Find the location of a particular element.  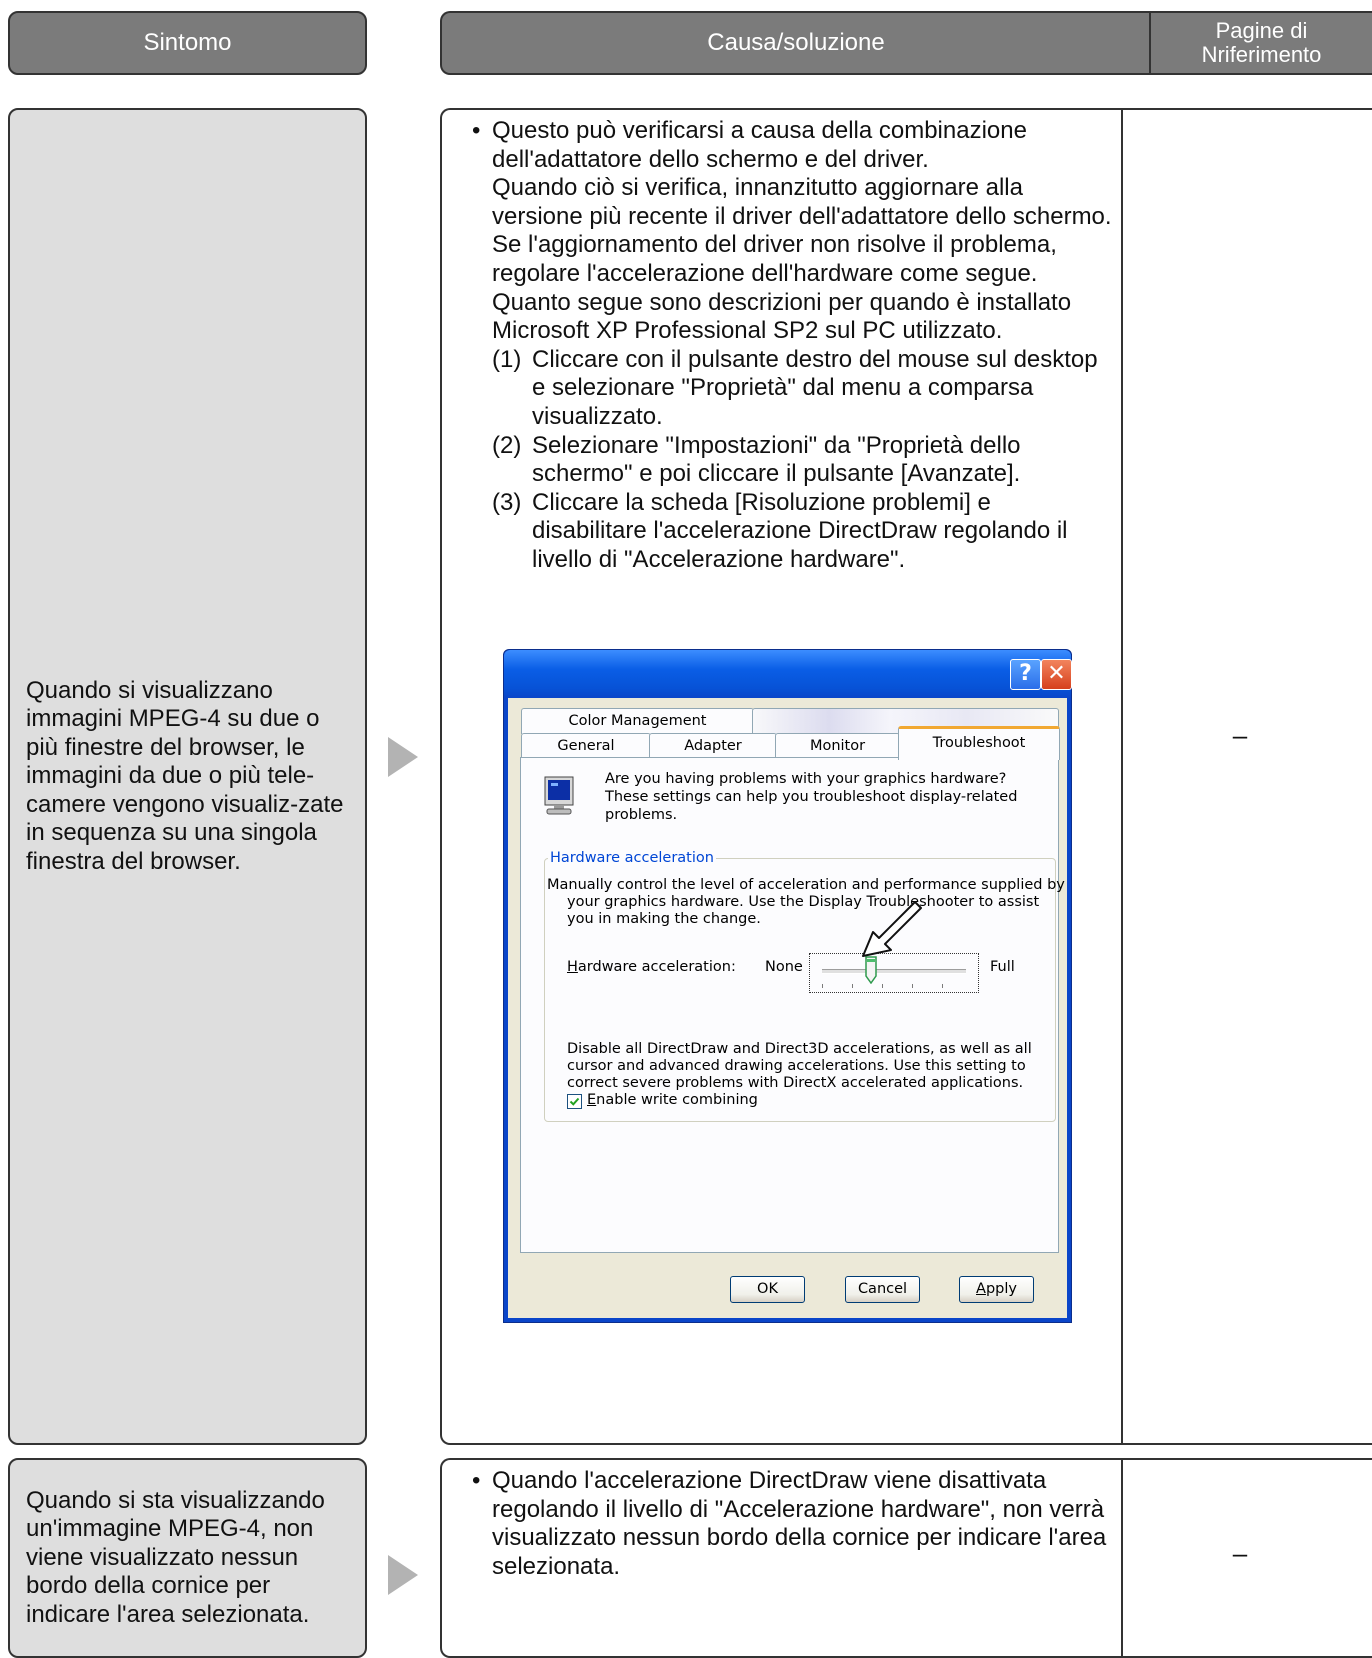

slider-track is located at coordinates (894, 971).